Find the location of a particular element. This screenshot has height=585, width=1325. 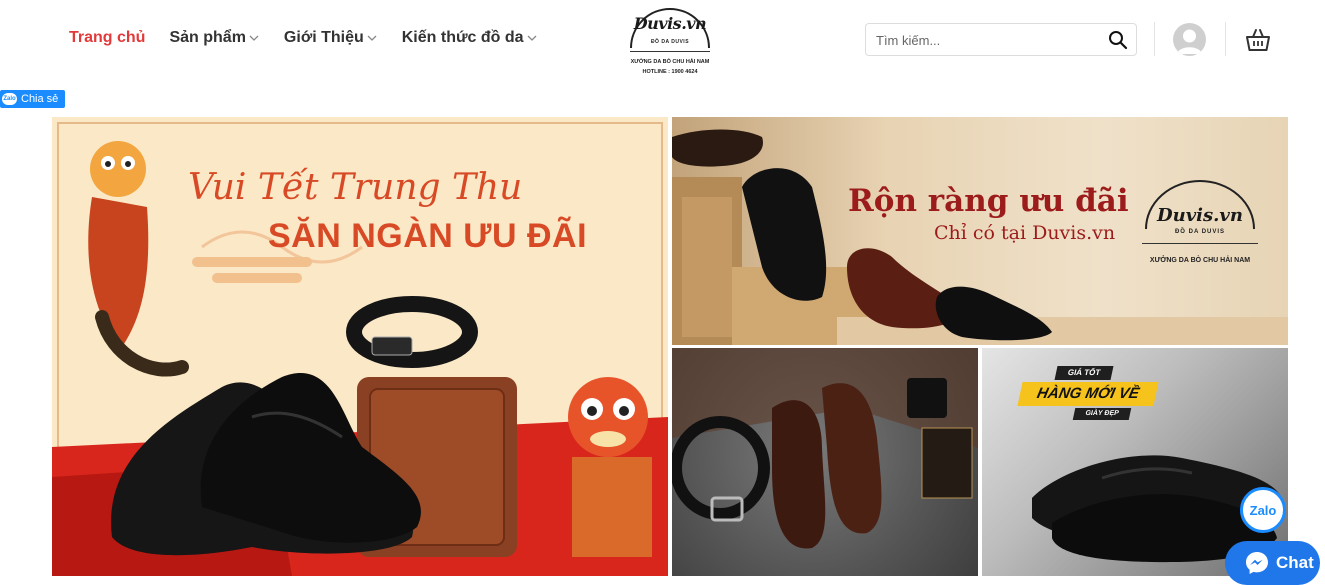

nav-item-home: Trang chủ is located at coordinates (107, 38).